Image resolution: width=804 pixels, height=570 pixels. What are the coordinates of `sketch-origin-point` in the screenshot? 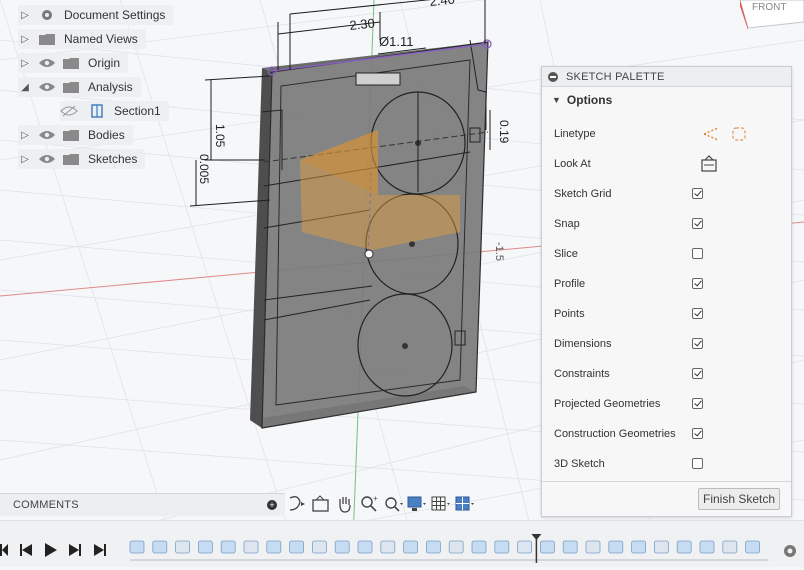 It's located at (369, 254).